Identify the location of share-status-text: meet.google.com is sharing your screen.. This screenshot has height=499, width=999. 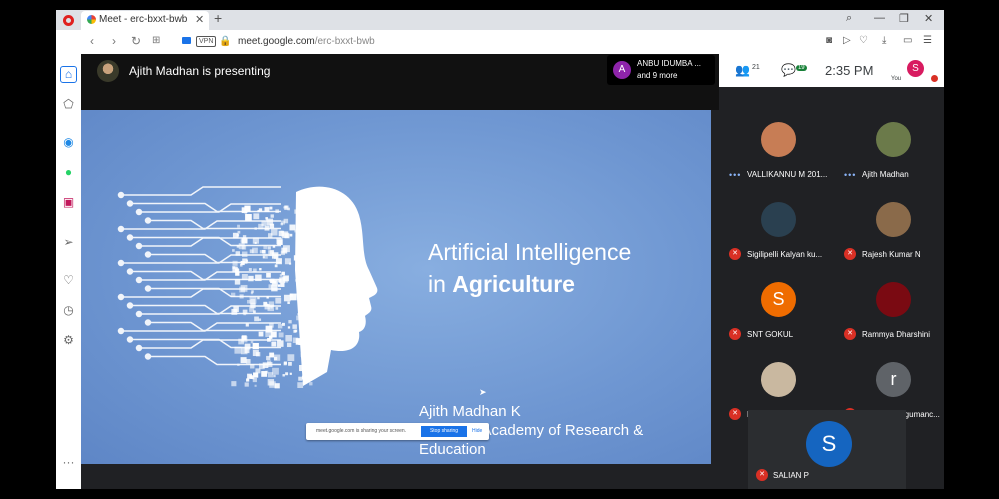
(361, 431).